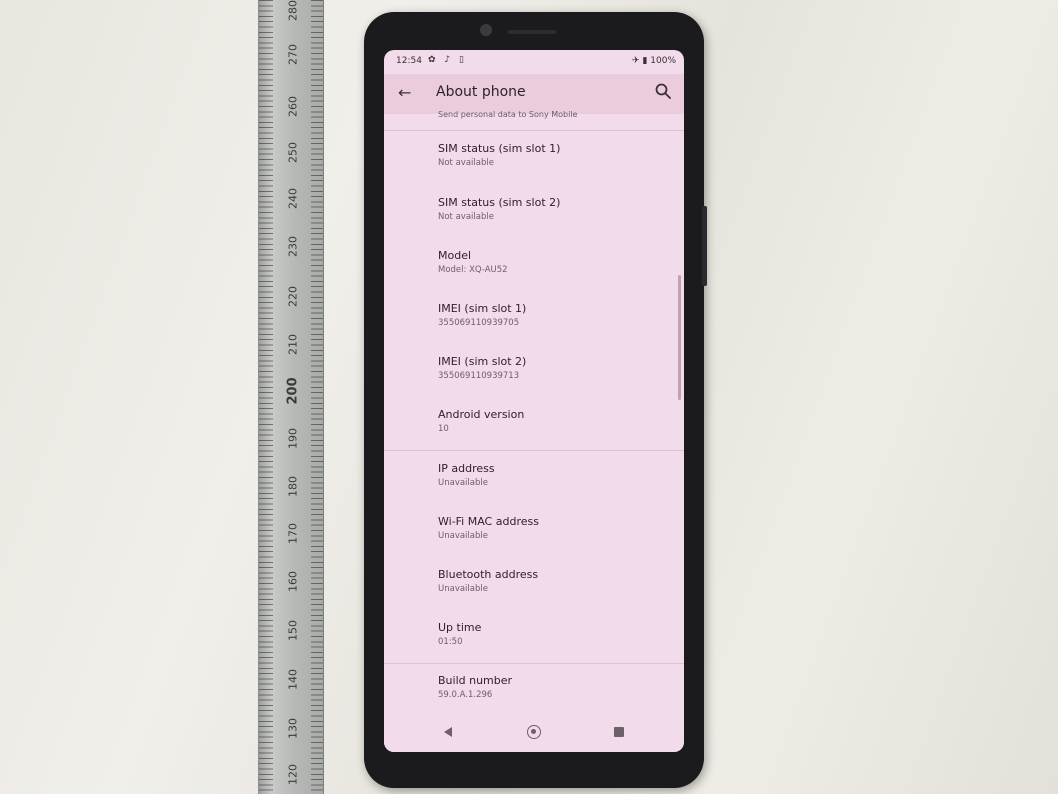 The width and height of the screenshot is (1058, 794). I want to click on ruler-label: 270, so click(293, 54).